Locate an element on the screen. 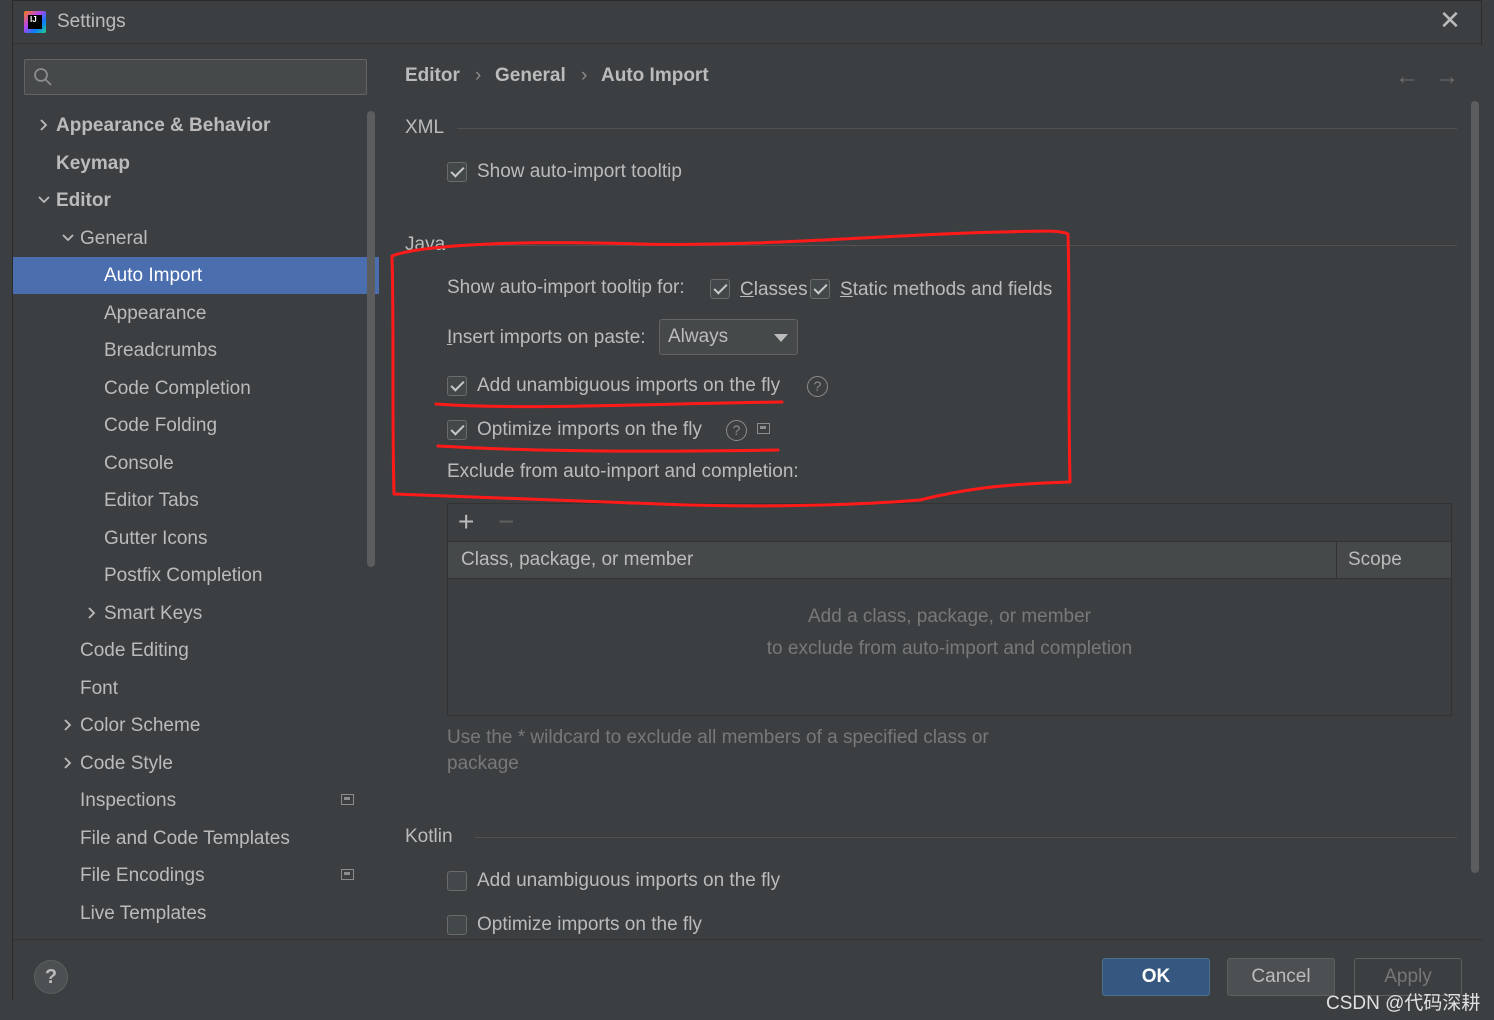 Image resolution: width=1494 pixels, height=1020 pixels. tree-item-live-templates: Live Templates is located at coordinates (196, 913).